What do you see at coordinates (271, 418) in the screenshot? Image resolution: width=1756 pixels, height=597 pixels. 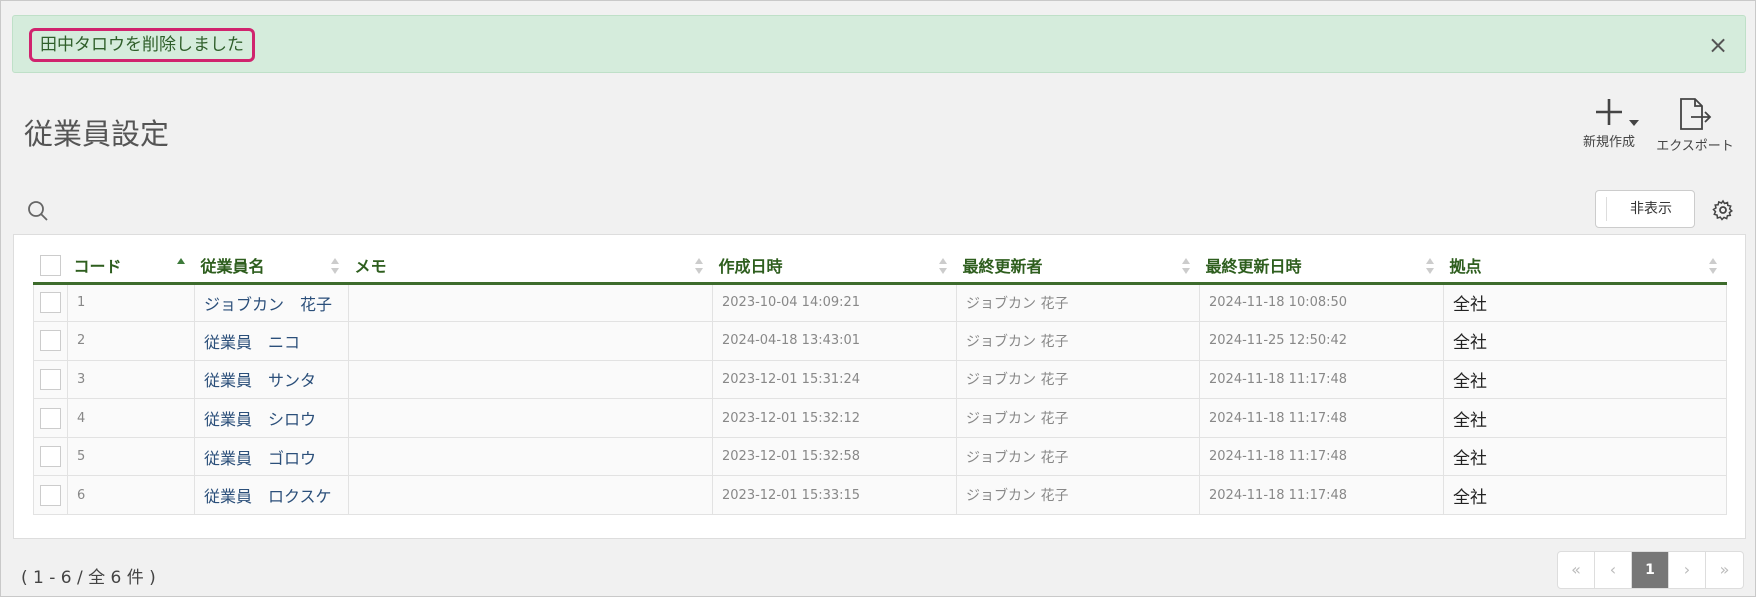 I see `employee-name-link: 従業員 シロウ` at bounding box center [271, 418].